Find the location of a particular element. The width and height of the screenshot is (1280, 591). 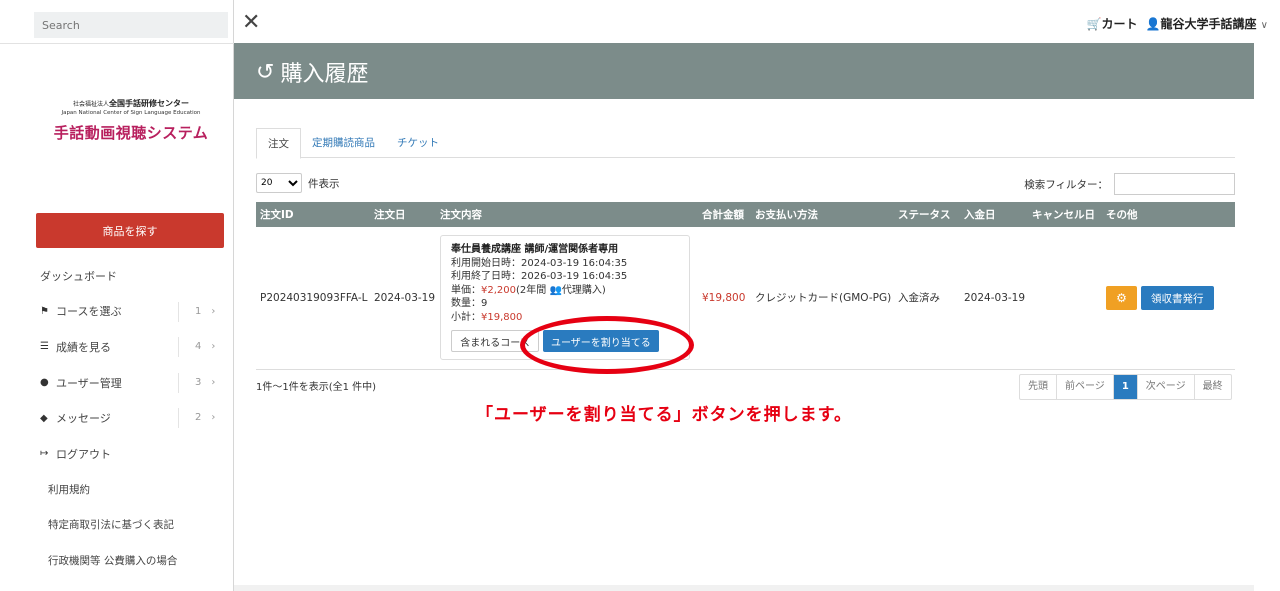

table-info: 1件～1件を表示(全1 件中) is located at coordinates (316, 387).